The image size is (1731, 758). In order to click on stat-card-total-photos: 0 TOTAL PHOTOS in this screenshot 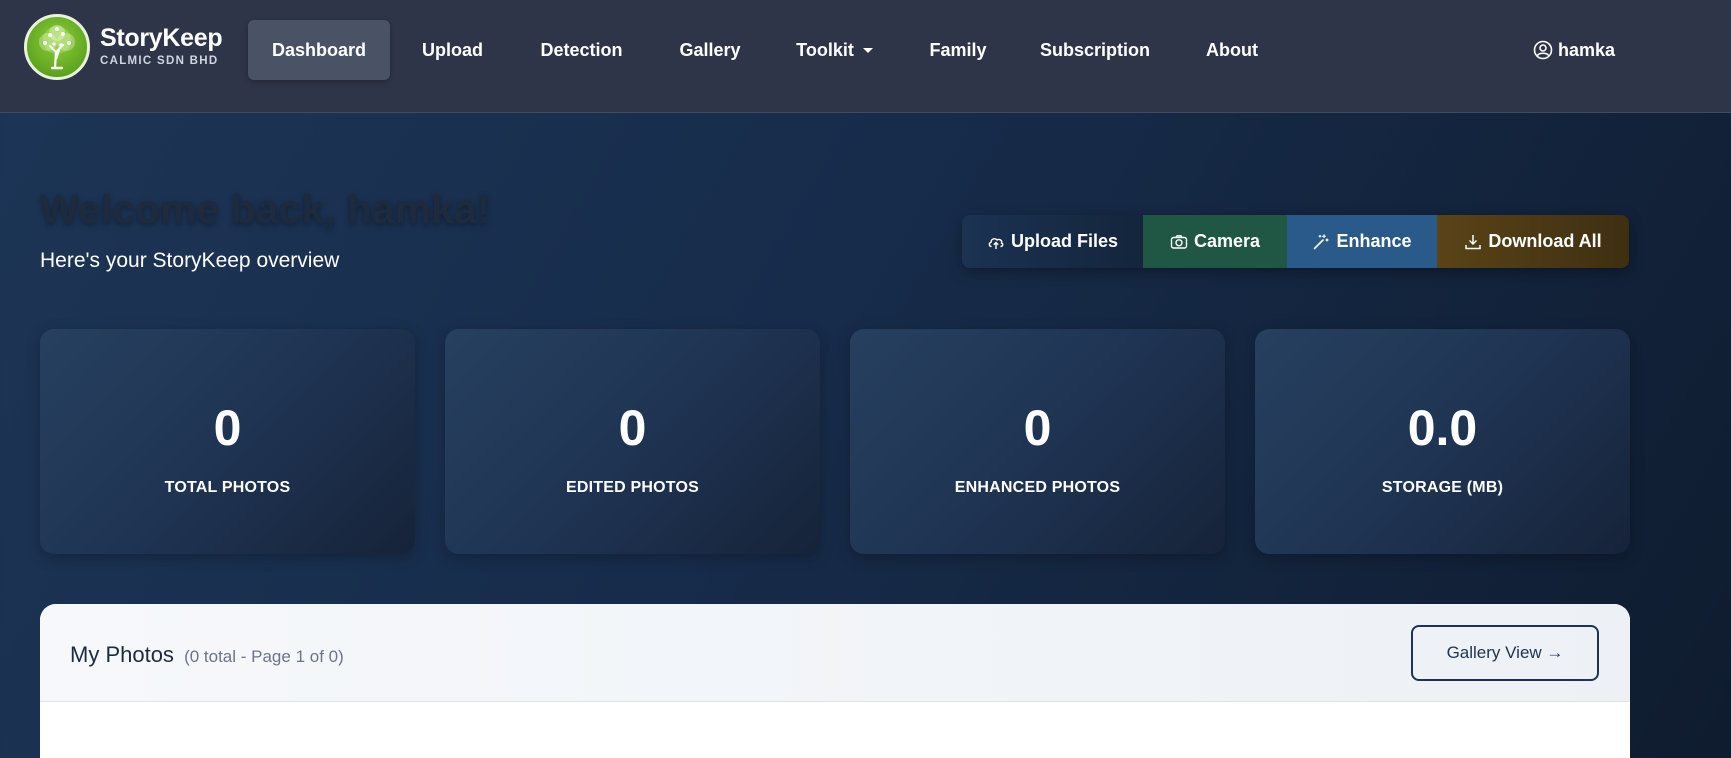, I will do `click(227, 441)`.